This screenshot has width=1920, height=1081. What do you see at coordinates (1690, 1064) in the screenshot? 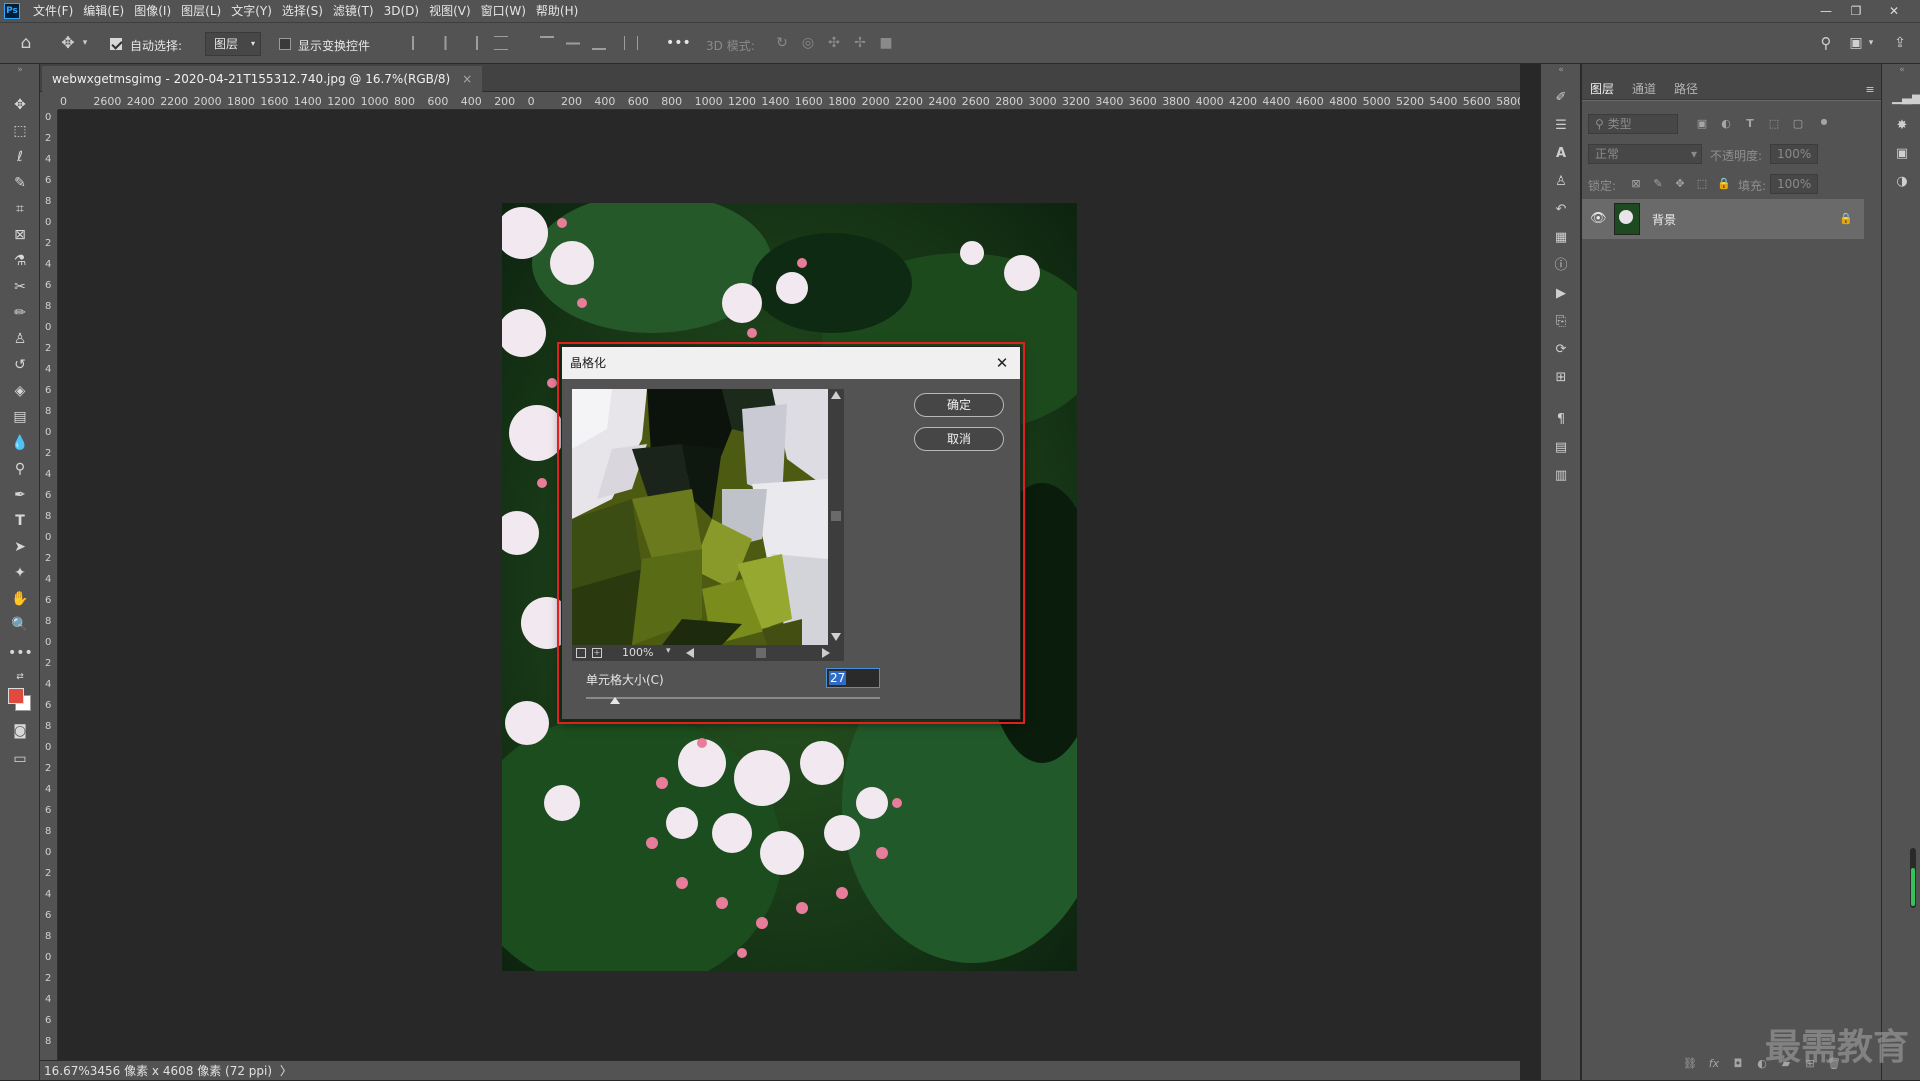
I see `link-layers-icon: ⛓` at bounding box center [1690, 1064].